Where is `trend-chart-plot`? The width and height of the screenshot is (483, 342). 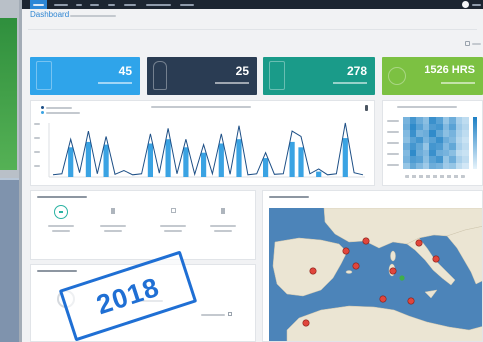 trend-chart-plot is located at coordinates (206, 150).